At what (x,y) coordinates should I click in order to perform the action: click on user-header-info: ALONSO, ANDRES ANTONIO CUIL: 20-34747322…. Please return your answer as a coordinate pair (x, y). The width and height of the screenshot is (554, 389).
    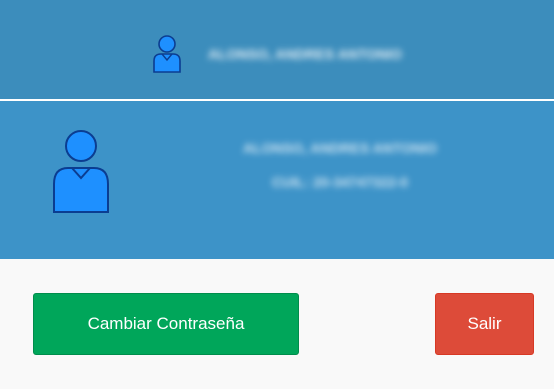
    Looking at the image, I should click on (340, 165).